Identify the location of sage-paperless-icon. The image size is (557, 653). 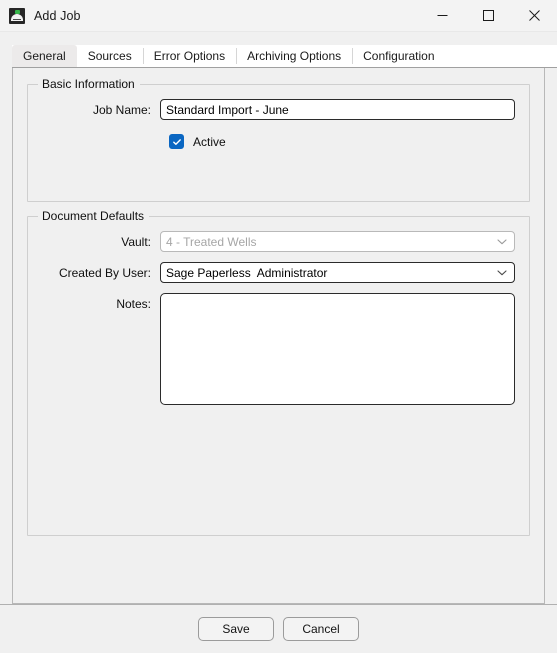
(17, 15).